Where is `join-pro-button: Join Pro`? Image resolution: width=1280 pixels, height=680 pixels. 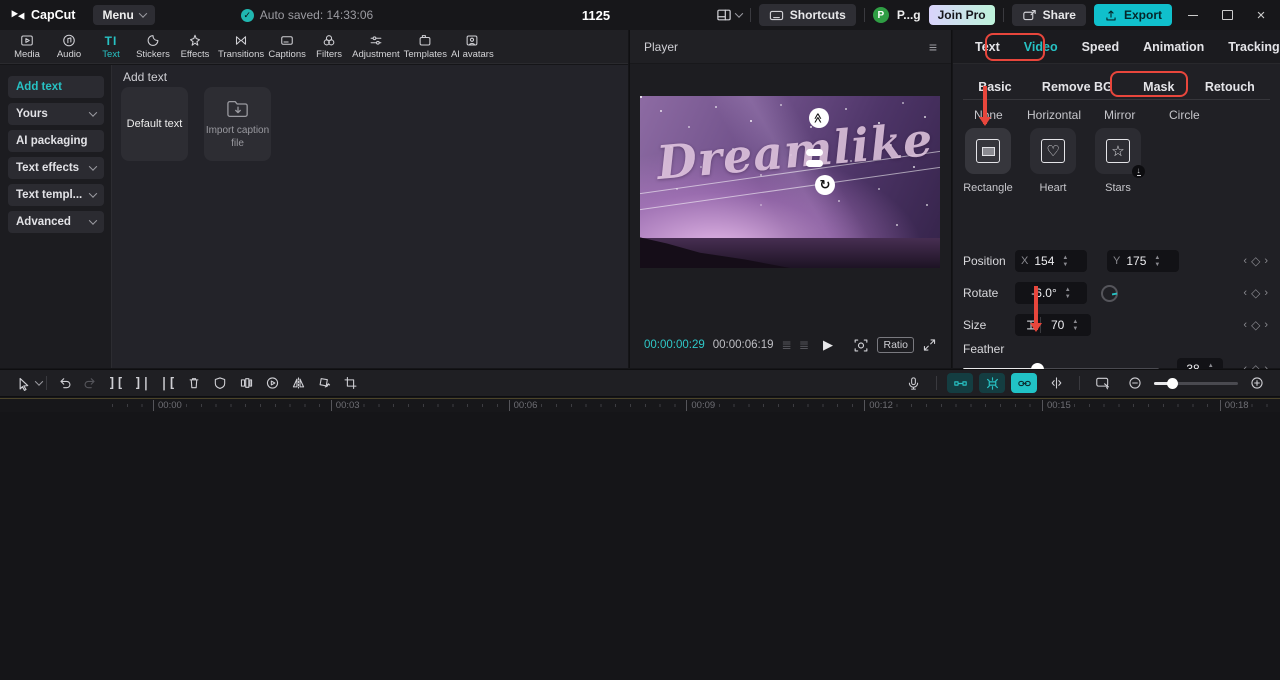 join-pro-button: Join Pro is located at coordinates (961, 15).